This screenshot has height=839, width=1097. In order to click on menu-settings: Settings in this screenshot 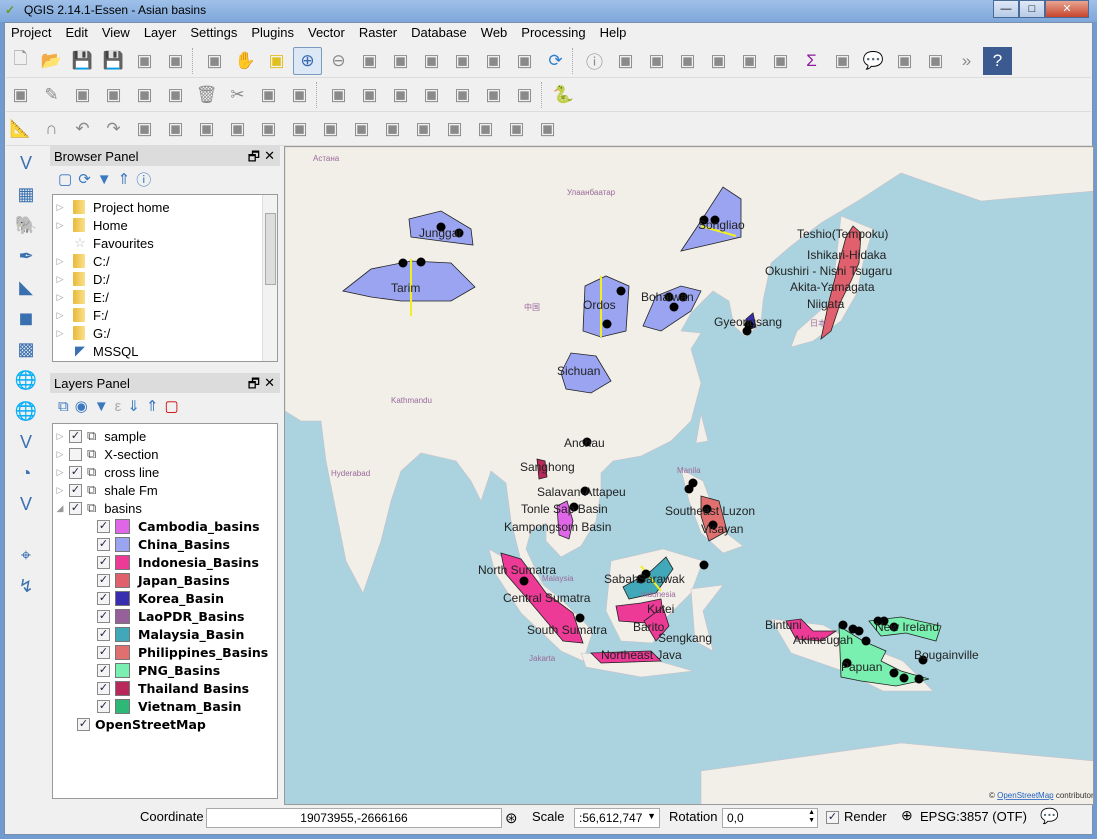, I will do `click(213, 33)`.